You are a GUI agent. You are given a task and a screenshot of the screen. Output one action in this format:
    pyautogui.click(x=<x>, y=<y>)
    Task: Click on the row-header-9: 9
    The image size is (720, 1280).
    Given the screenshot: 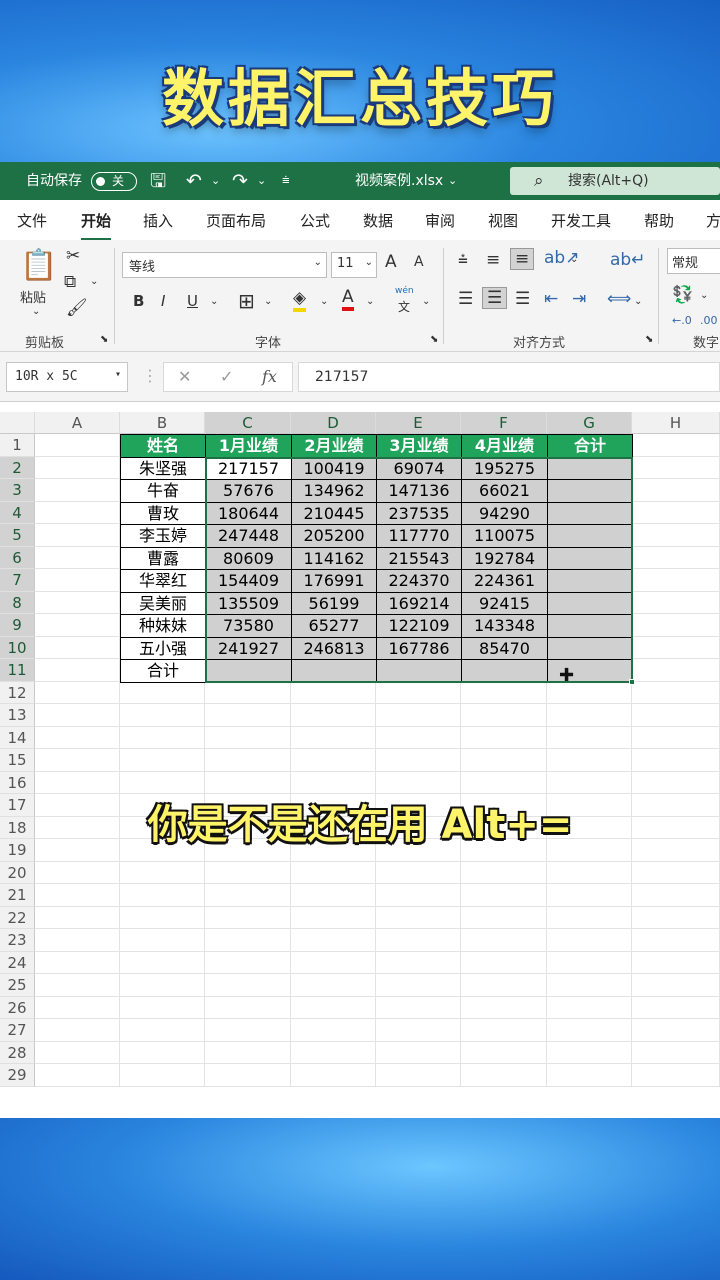 What is the action you would take?
    pyautogui.click(x=17, y=625)
    